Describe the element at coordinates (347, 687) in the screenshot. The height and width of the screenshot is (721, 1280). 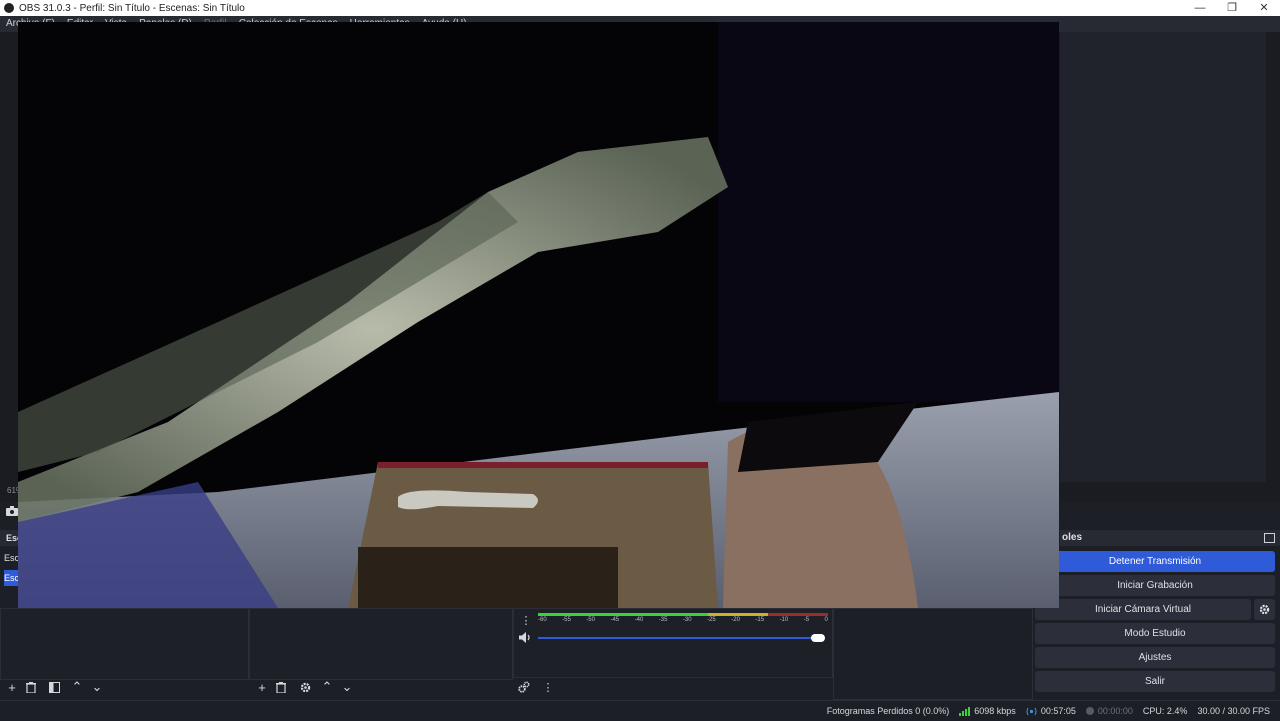
I see `source-move-down-button: ⌄` at that location.